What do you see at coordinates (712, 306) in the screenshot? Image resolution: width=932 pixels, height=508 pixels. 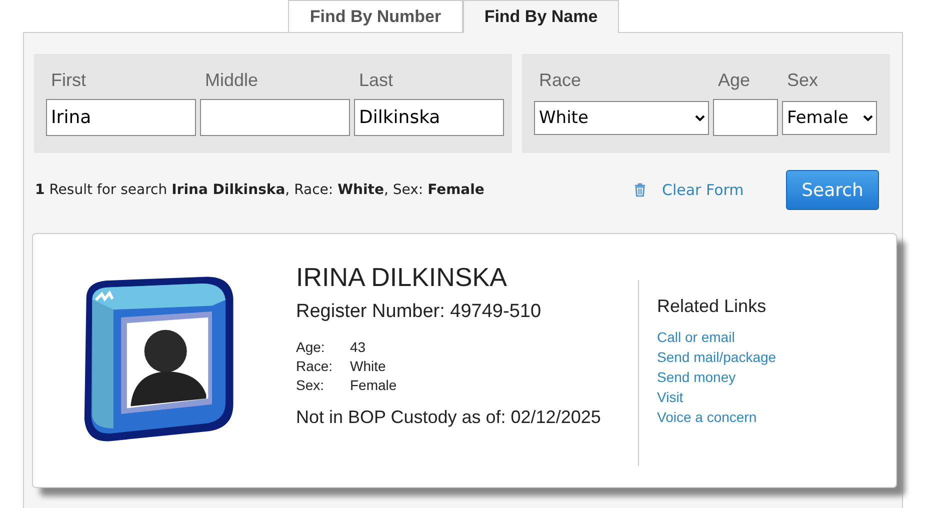 I see `related-links-heading: Related Links` at bounding box center [712, 306].